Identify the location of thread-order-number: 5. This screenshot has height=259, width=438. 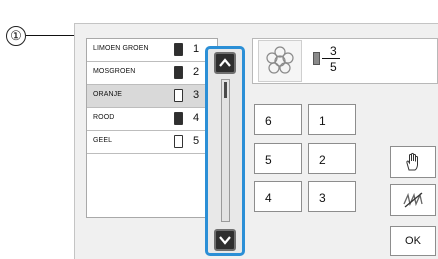
(196, 141).